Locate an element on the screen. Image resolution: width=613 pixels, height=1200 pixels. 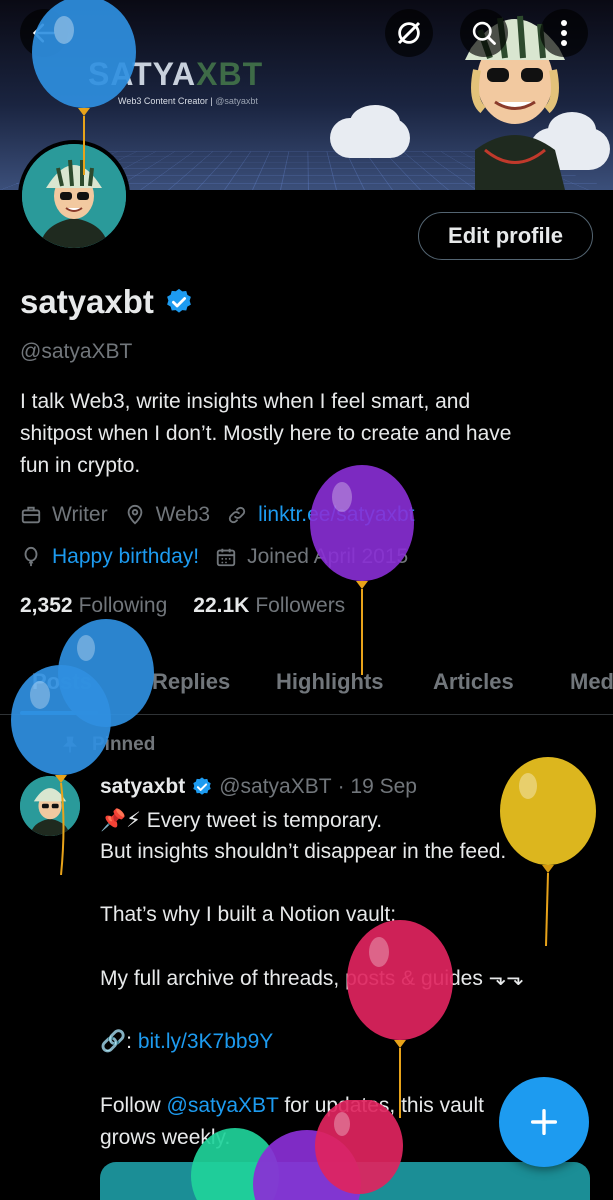
tweet-header: satyaxbt @satyaXBT · 19 Sep is located at coordinates (258, 787).